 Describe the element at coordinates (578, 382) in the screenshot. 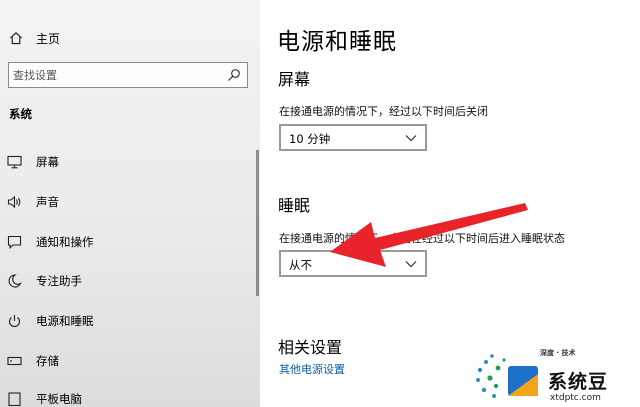

I see `watermark-name: 系统豆` at that location.